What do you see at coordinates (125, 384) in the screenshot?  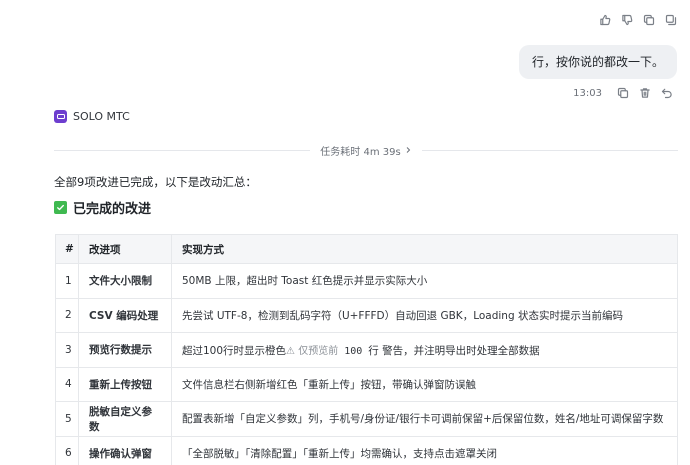 I see `row-item: 重新上传按钮` at bounding box center [125, 384].